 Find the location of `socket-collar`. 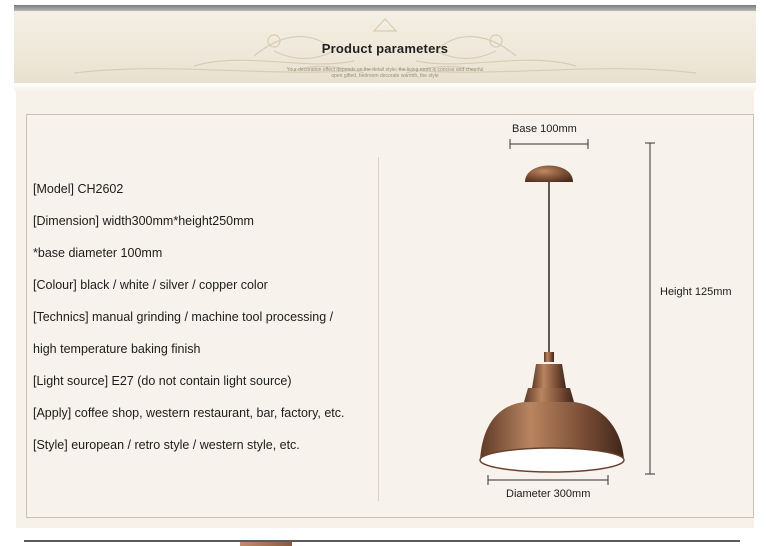

socket-collar is located at coordinates (549, 395).